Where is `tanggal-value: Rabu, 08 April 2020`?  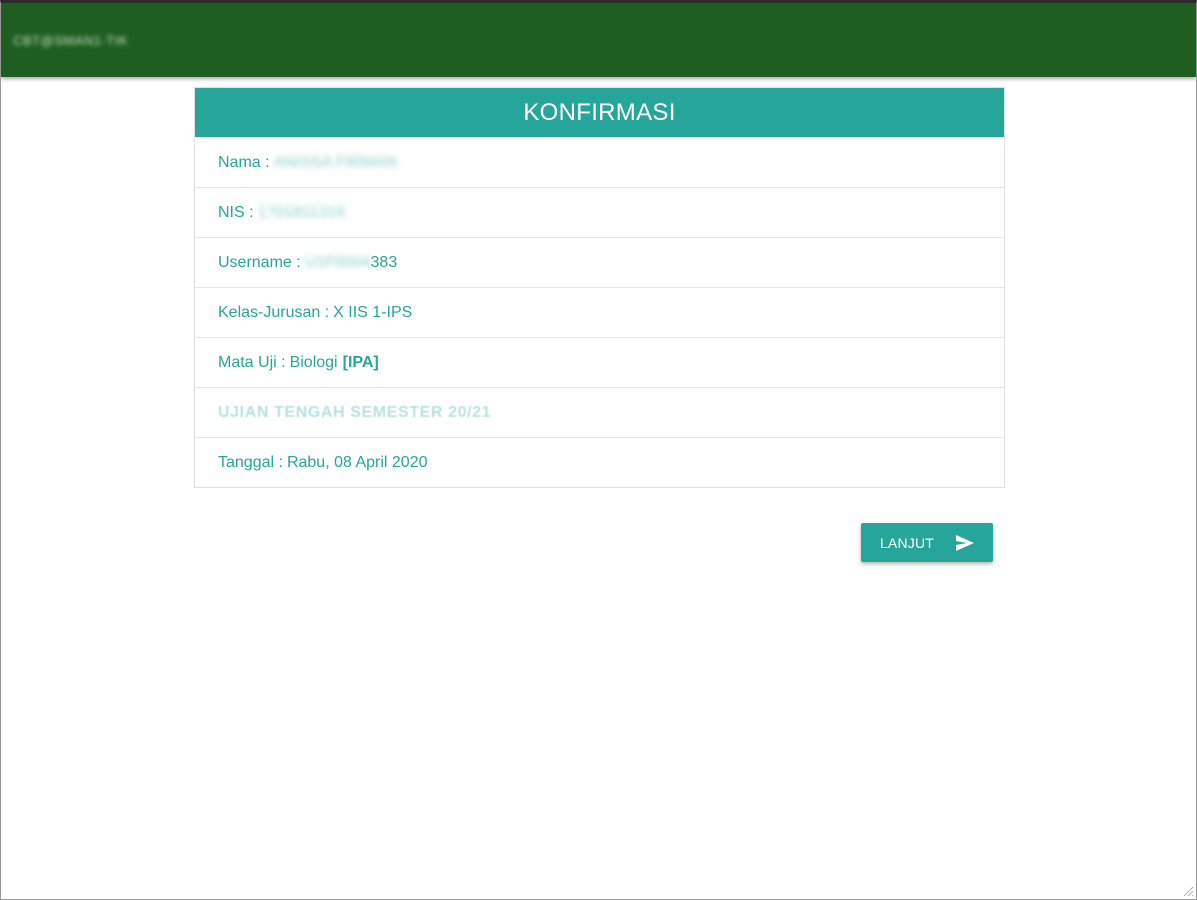 tanggal-value: Rabu, 08 April 2020 is located at coordinates (357, 462).